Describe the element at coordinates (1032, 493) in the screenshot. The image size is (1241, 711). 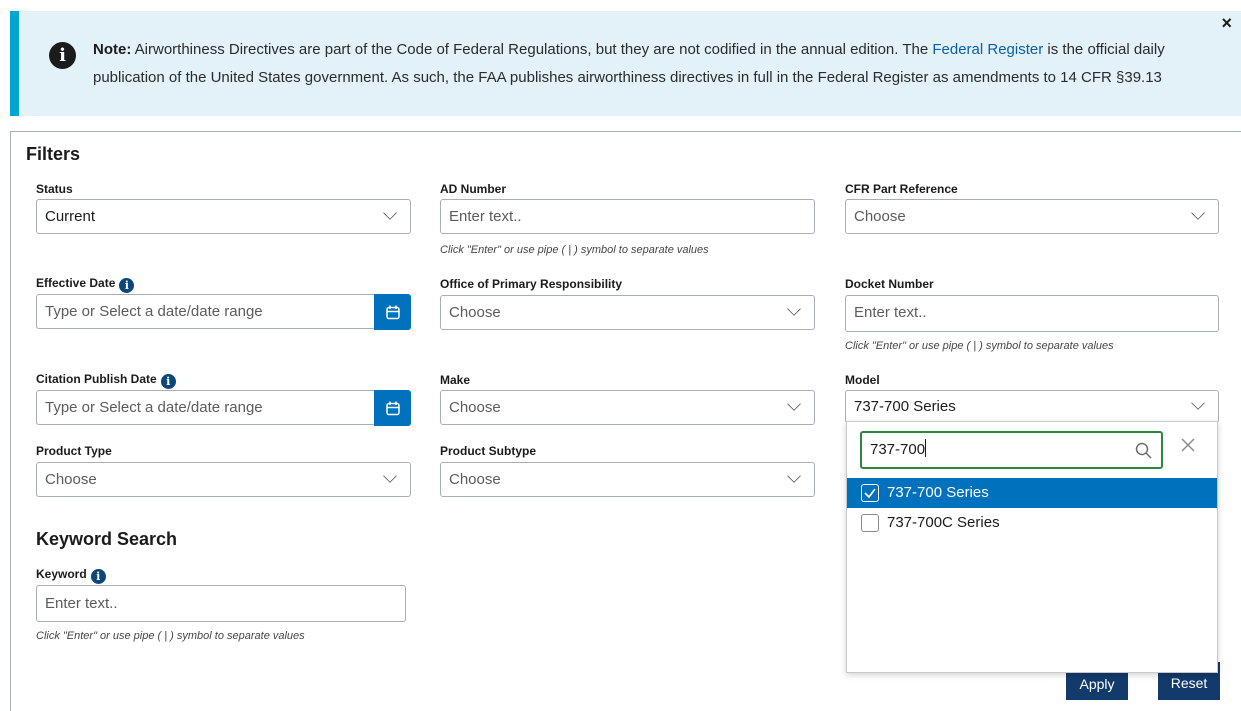
I see `model-option: 737-700 Series` at that location.